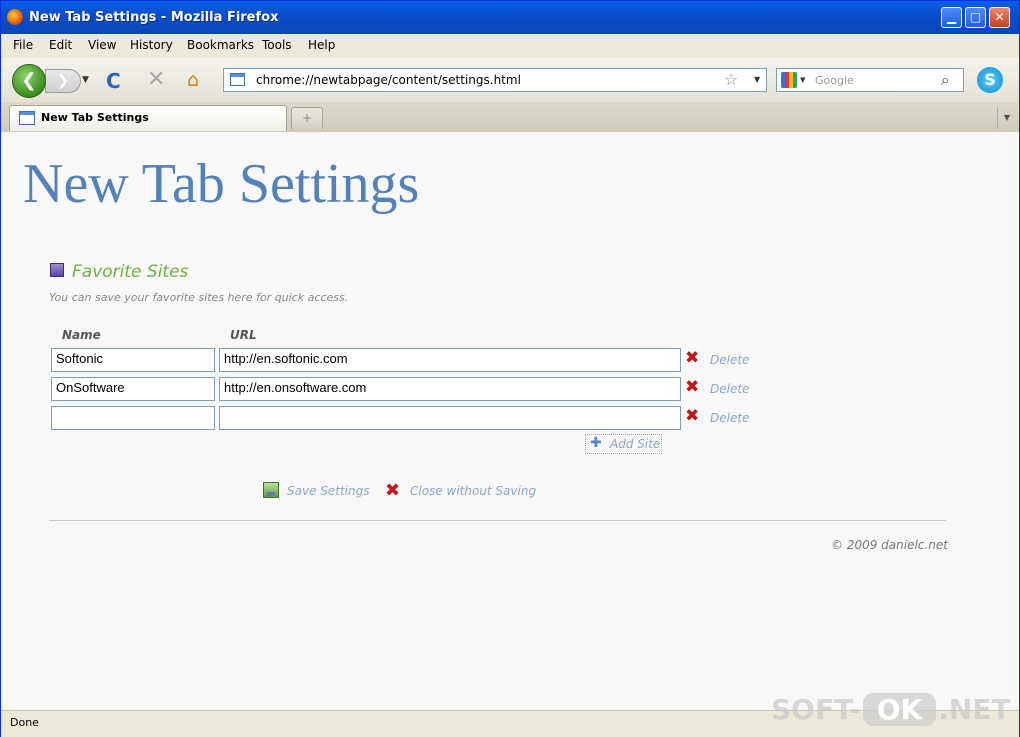  I want to click on menu-tools: Tools, so click(277, 45).